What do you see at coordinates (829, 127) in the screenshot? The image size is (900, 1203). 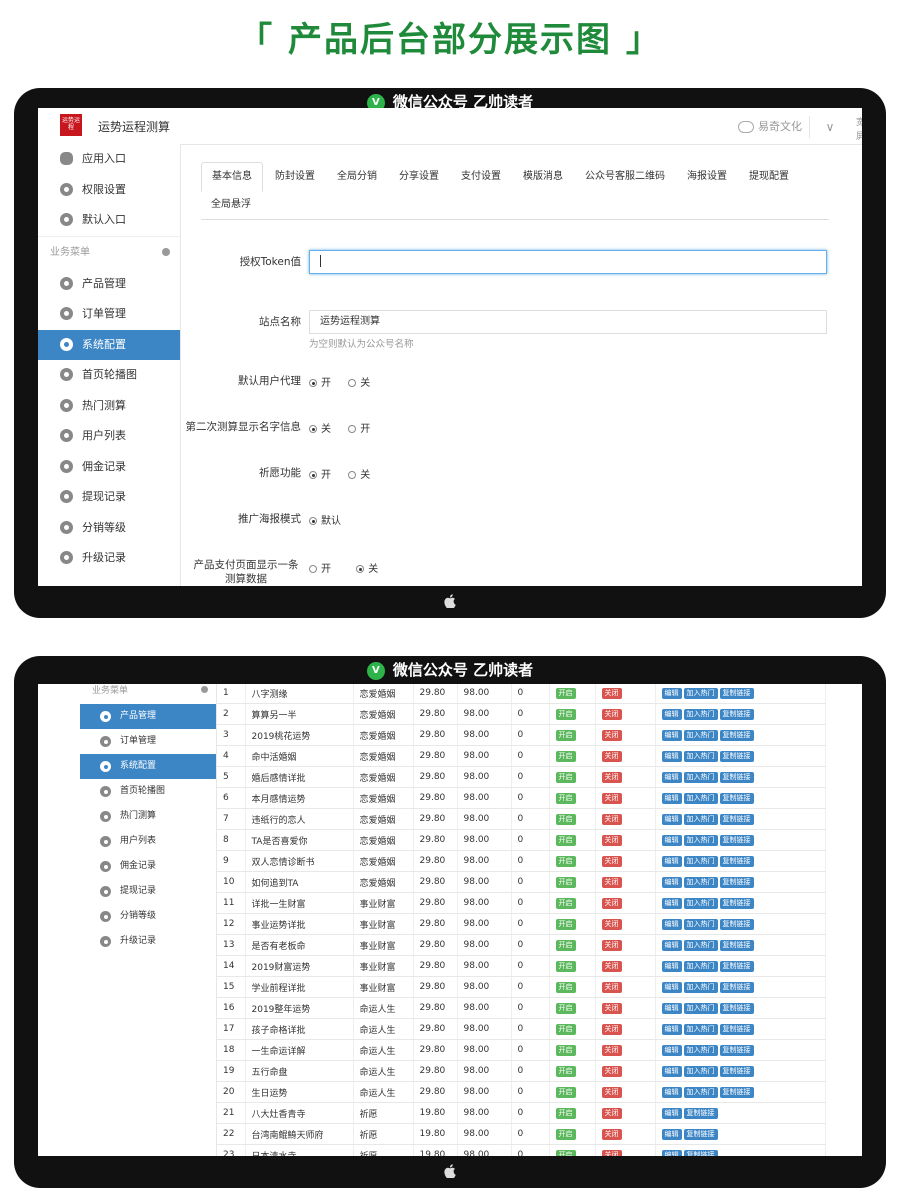 I see `chevron-down-icon: ∨` at bounding box center [829, 127].